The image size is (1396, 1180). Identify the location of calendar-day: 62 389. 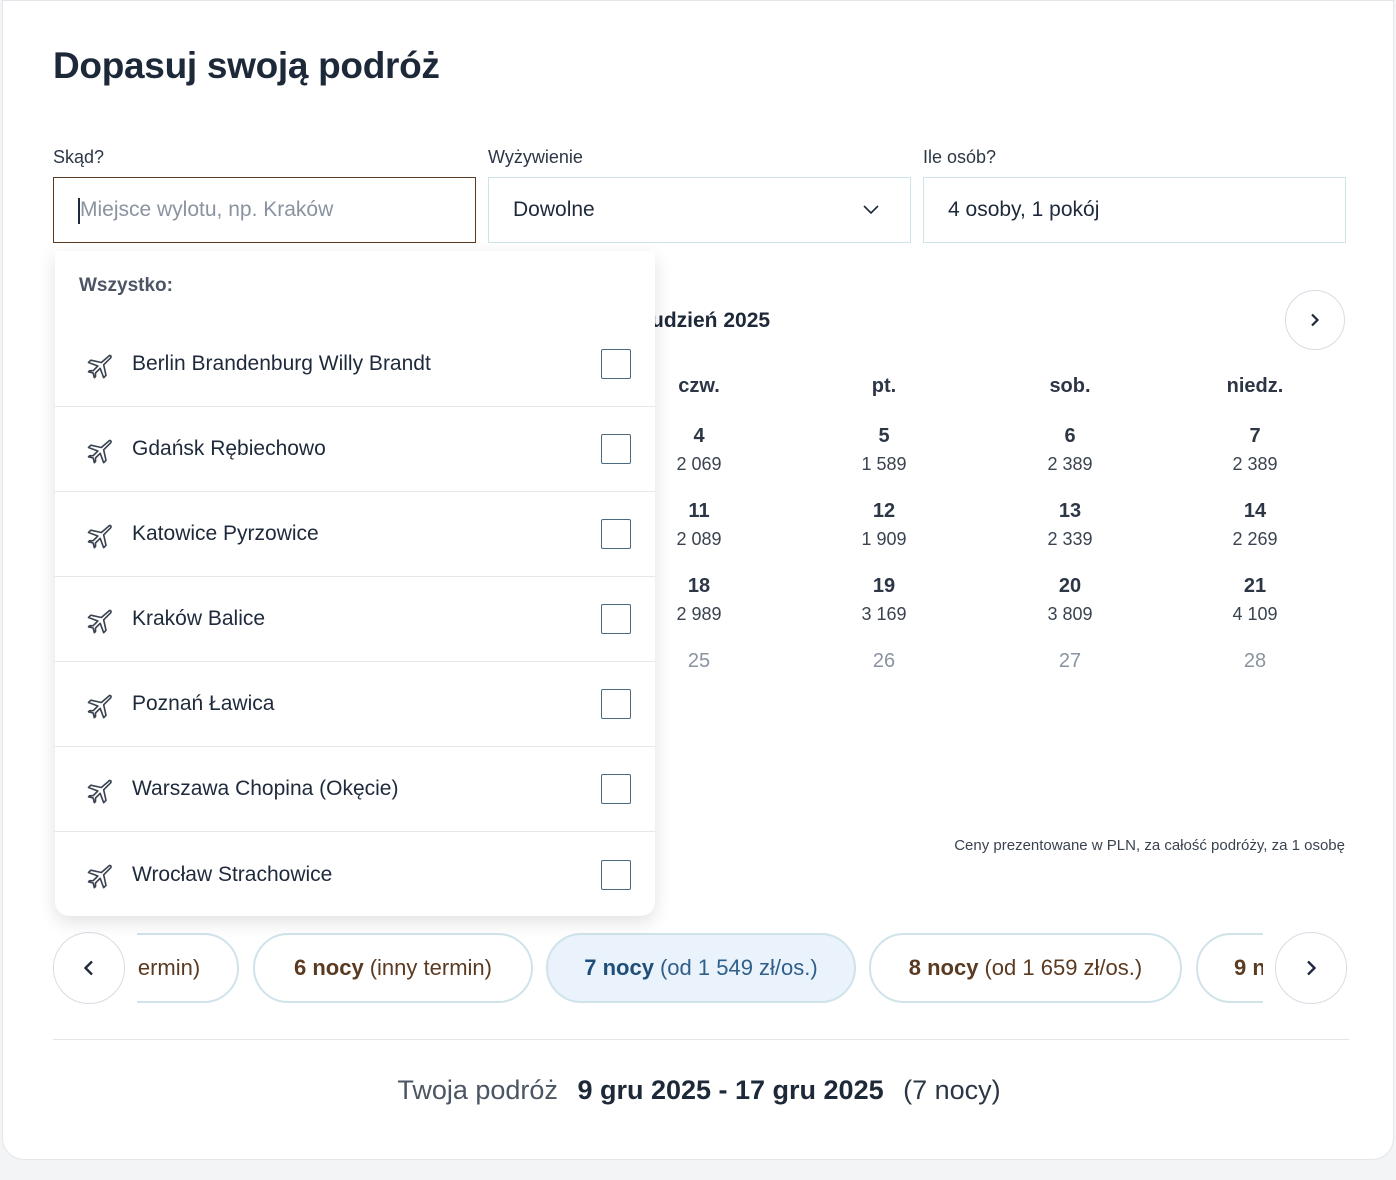
(1070, 450).